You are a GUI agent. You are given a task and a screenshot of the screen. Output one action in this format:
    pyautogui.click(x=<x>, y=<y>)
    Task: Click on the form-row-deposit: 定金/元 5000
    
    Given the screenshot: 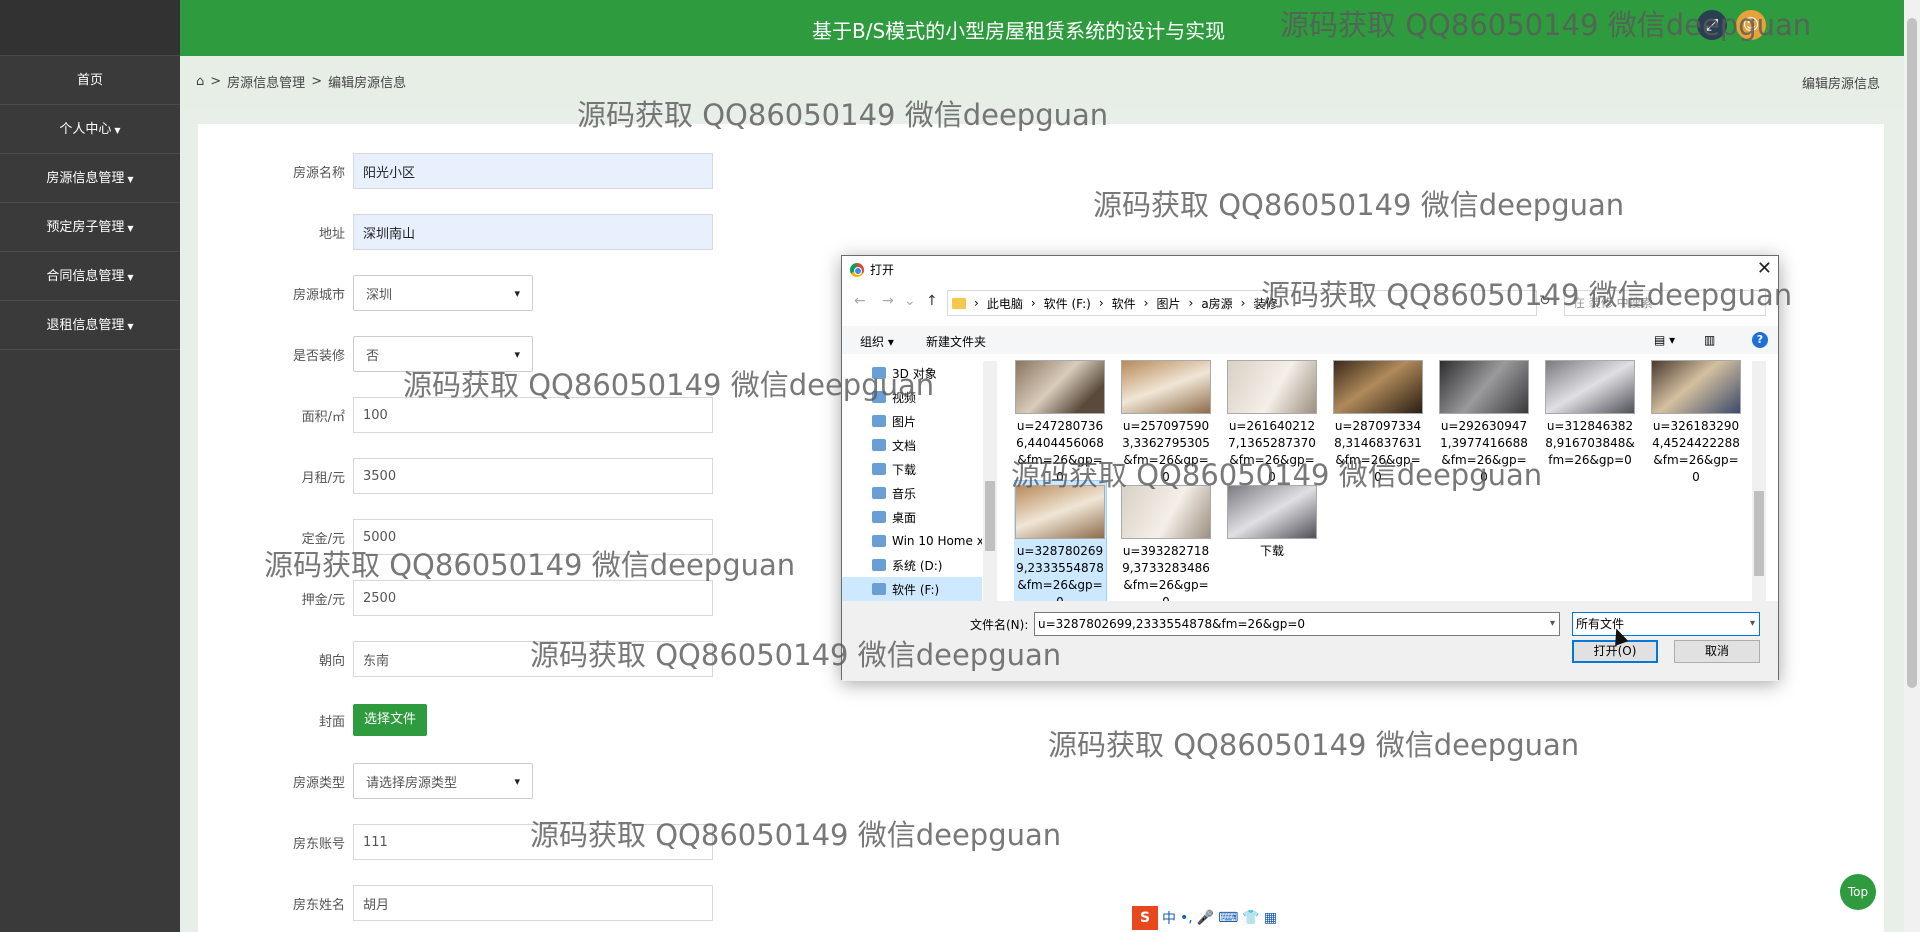 What is the action you would take?
    pyautogui.click(x=455, y=537)
    